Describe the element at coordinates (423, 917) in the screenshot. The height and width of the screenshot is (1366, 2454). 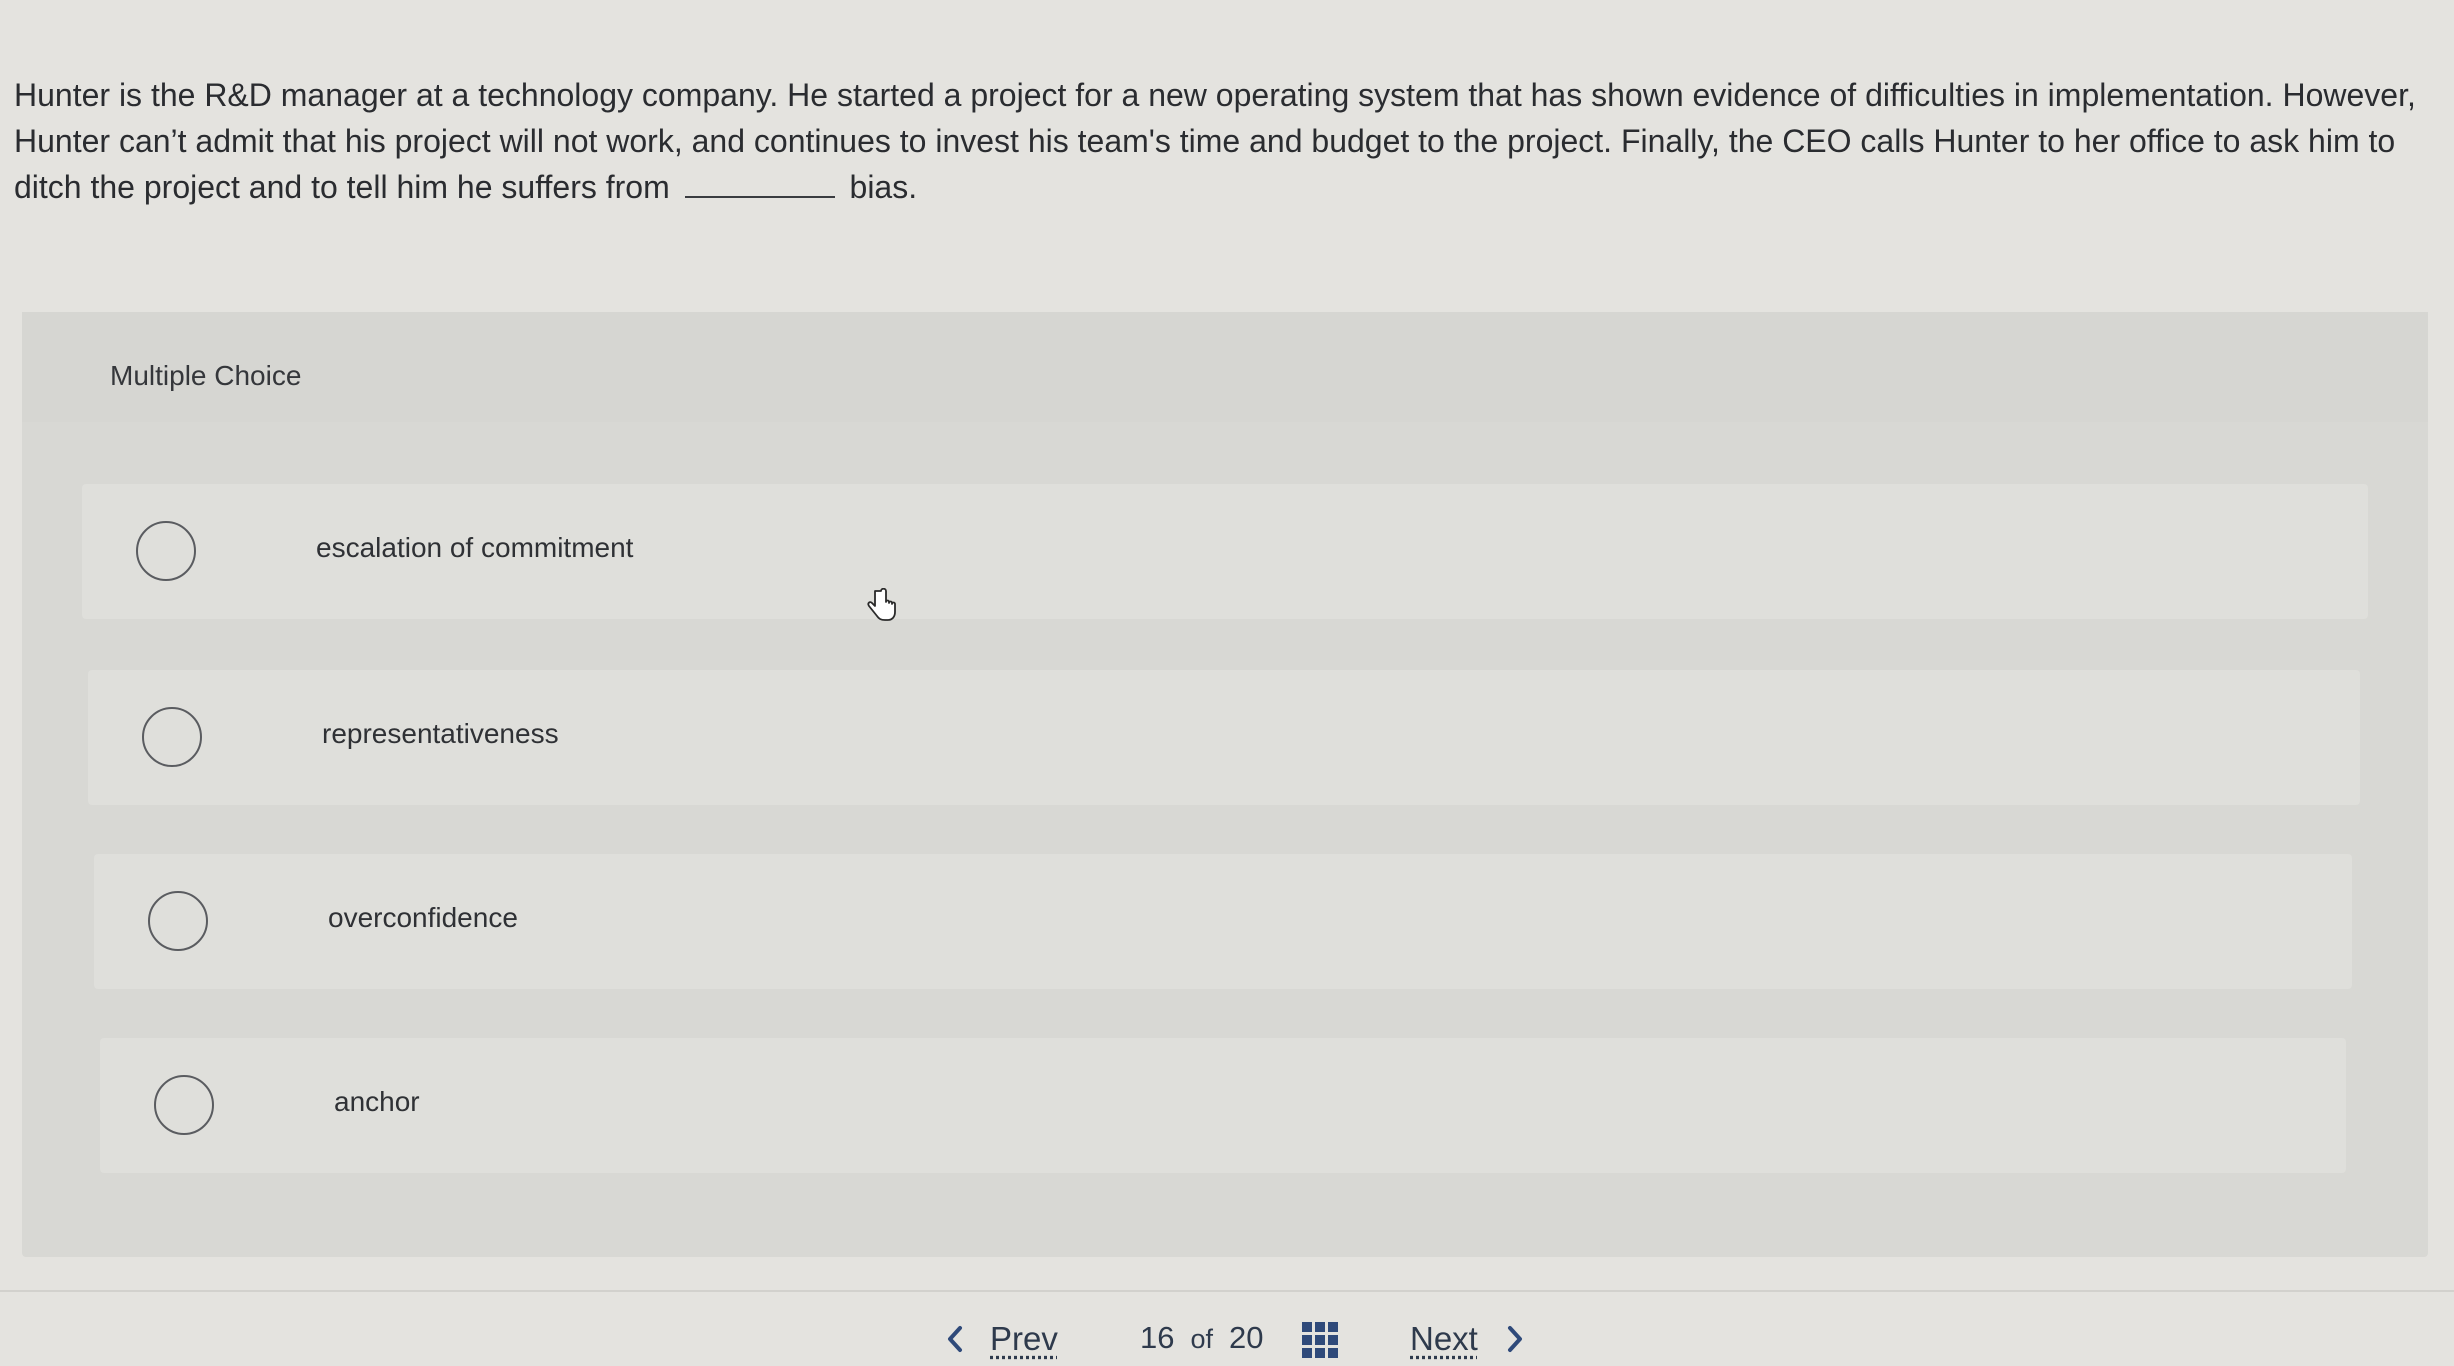
I see `option-label: overconfidence` at that location.